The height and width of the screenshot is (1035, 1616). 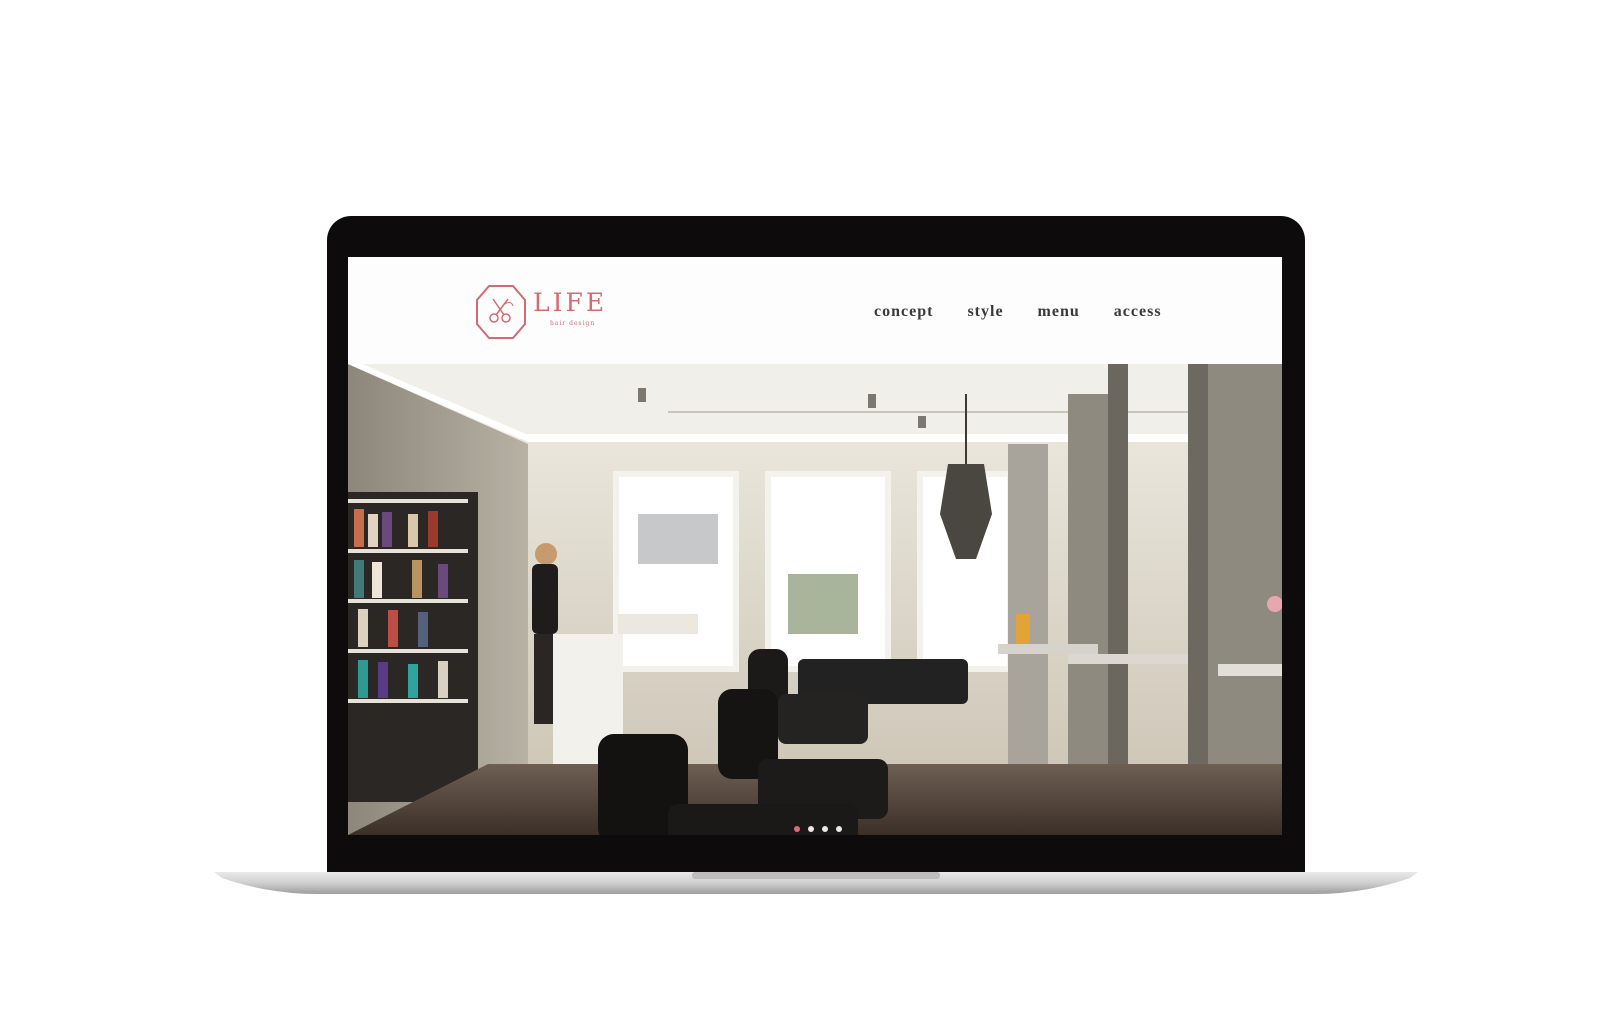 What do you see at coordinates (818, 829) in the screenshot?
I see `slideshow-pagination` at bounding box center [818, 829].